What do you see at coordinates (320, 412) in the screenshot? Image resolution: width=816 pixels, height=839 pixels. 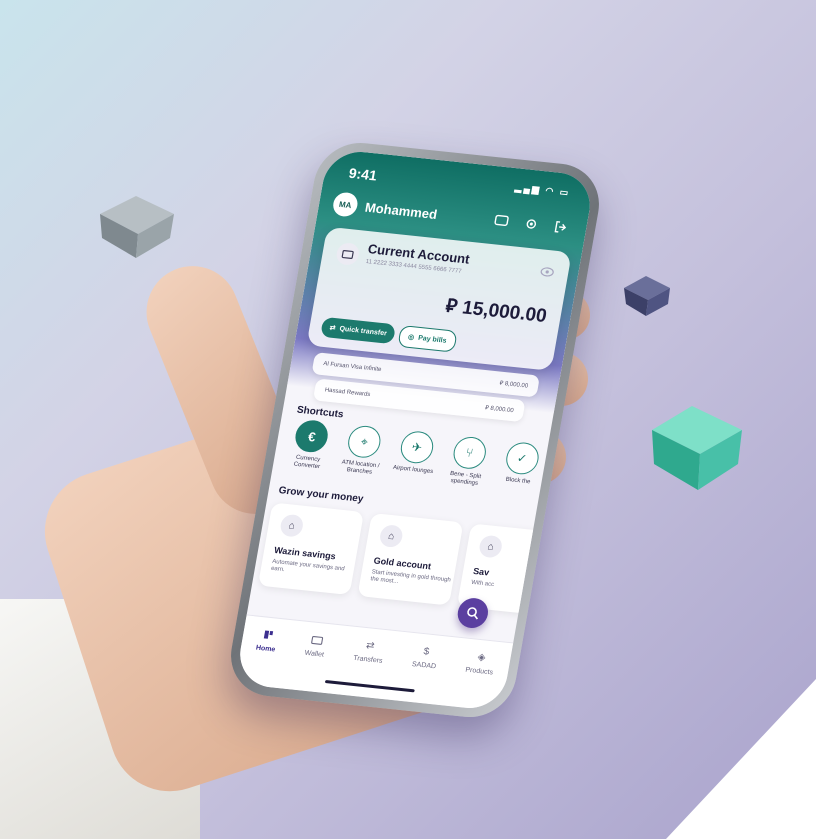 I see `shortcuts-title: Shortcuts` at bounding box center [320, 412].